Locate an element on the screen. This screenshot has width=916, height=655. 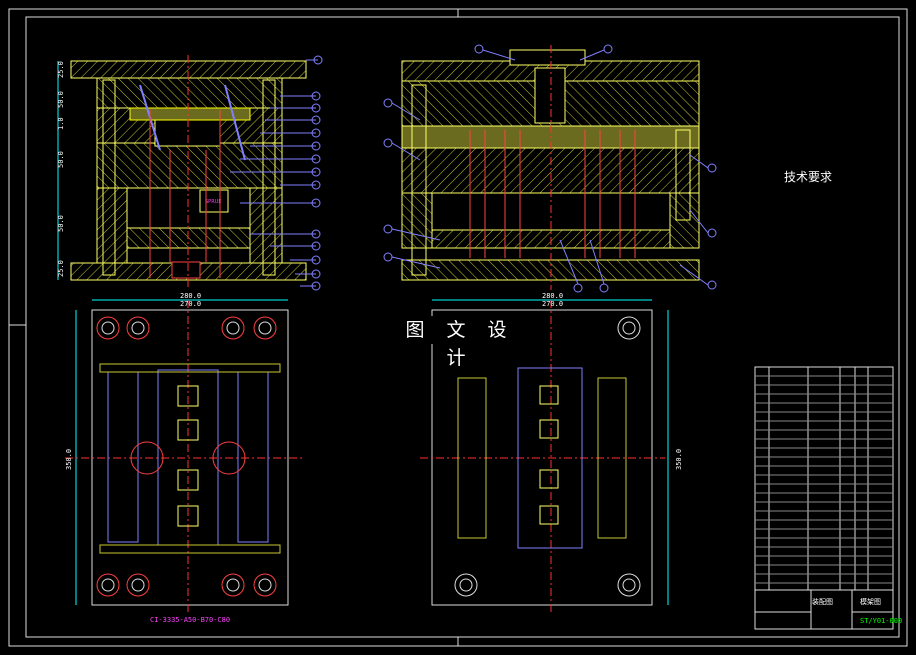
mold-base-label: CI-3335-A50-B70-C80 is located at coordinates (190, 620).